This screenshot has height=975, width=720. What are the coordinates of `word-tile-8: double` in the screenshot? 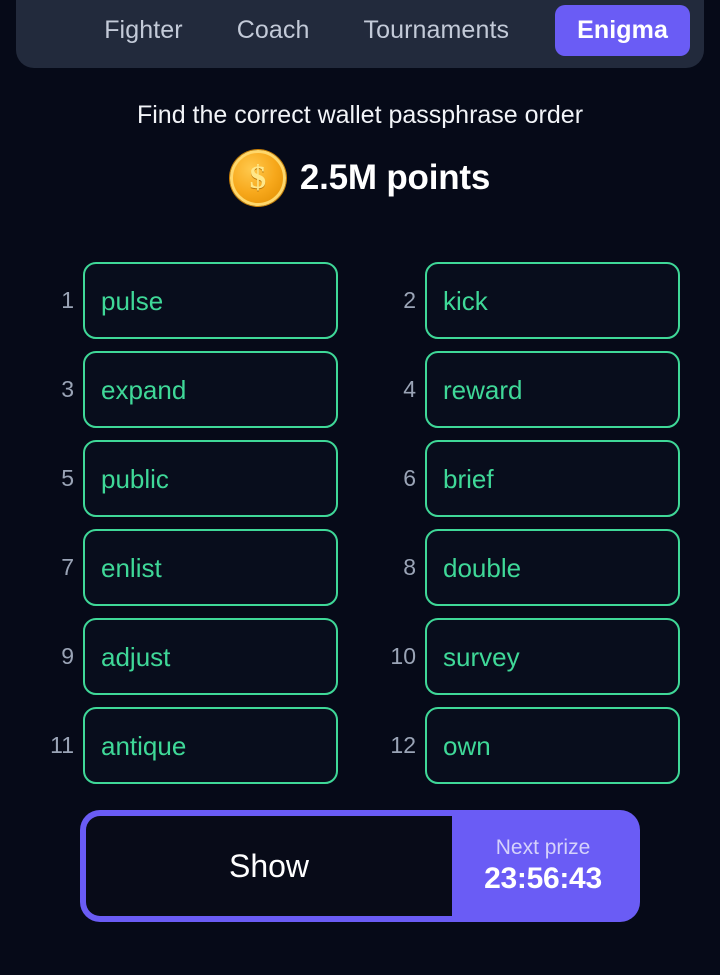 It's located at (552, 567).